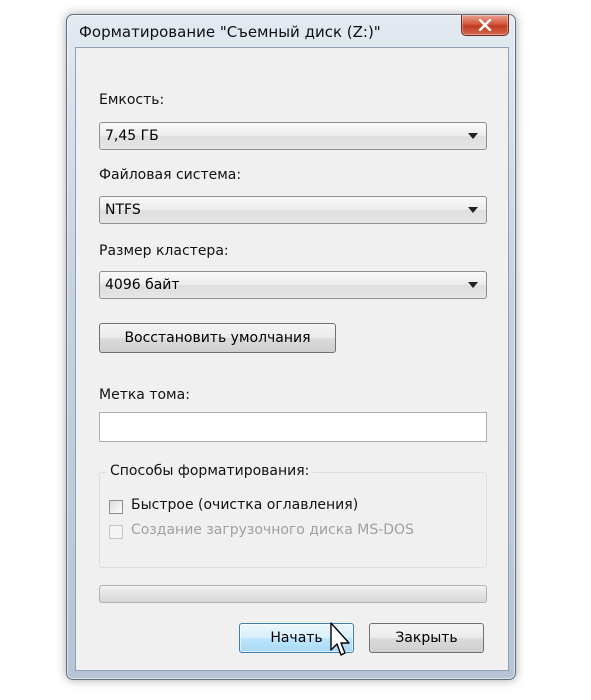  I want to click on cluster-size-value: 4096 байт, so click(142, 285).